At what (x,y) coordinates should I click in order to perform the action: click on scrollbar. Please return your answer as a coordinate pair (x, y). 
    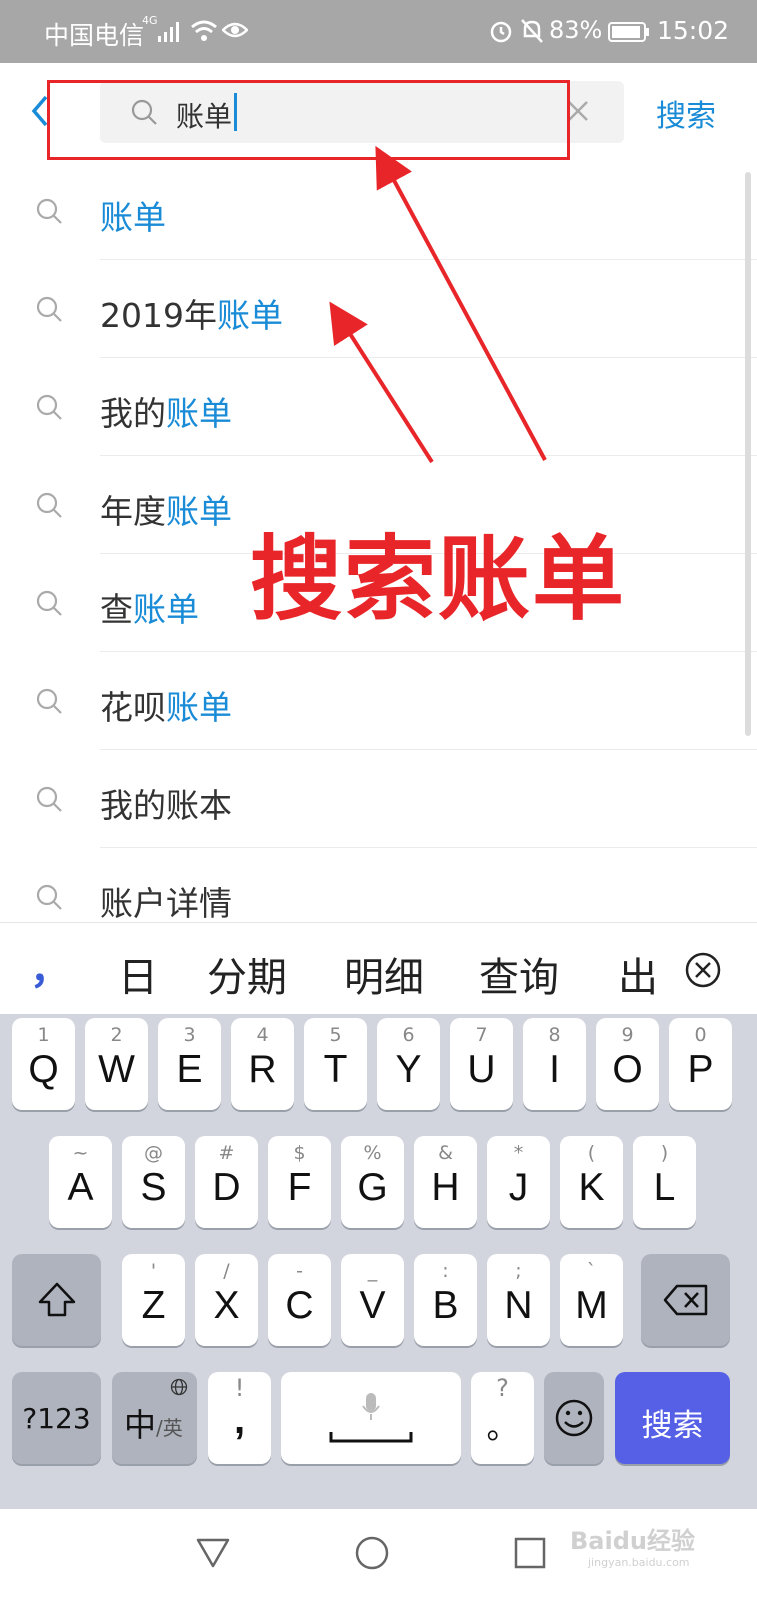
    Looking at the image, I should click on (748, 454).